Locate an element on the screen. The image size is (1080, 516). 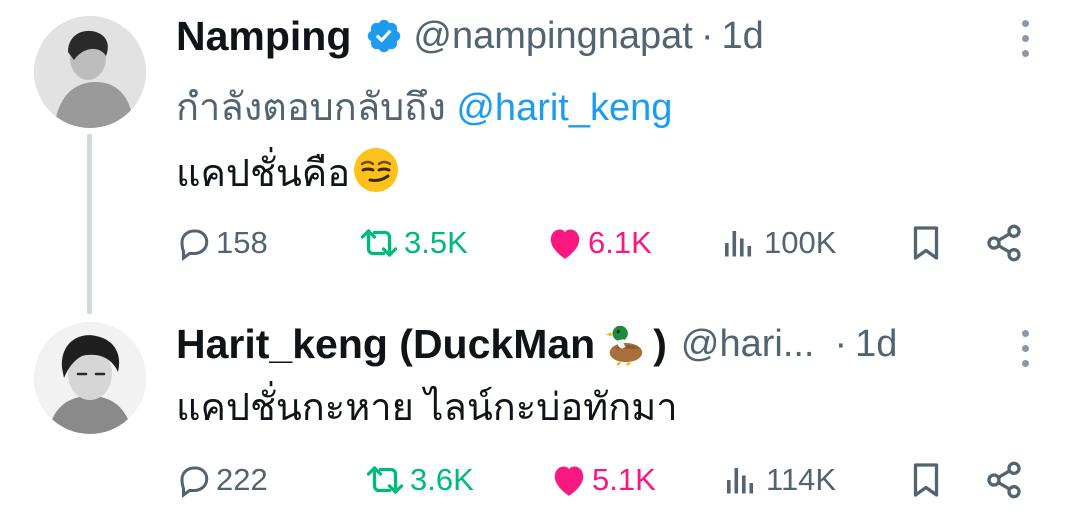
replying-to-label: กำลังตอบกลับถึง is located at coordinates (311, 108).